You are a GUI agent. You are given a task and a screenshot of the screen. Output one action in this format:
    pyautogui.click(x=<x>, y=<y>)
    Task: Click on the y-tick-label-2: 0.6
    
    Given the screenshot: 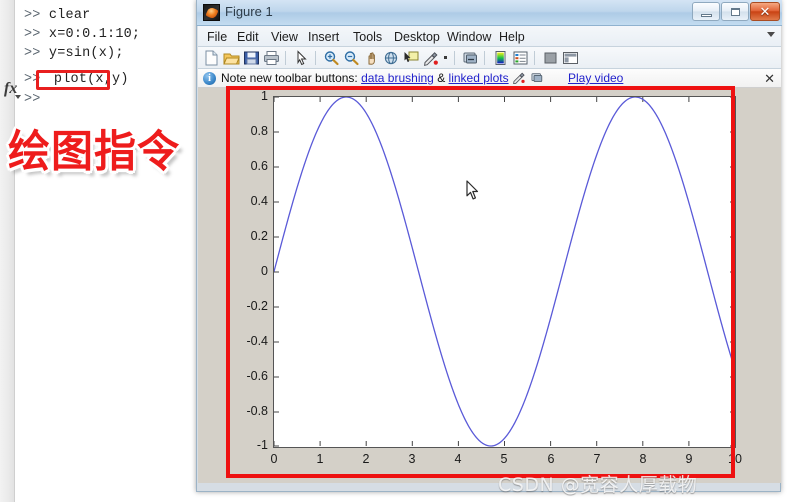 What is the action you would take?
    pyautogui.click(x=259, y=166)
    